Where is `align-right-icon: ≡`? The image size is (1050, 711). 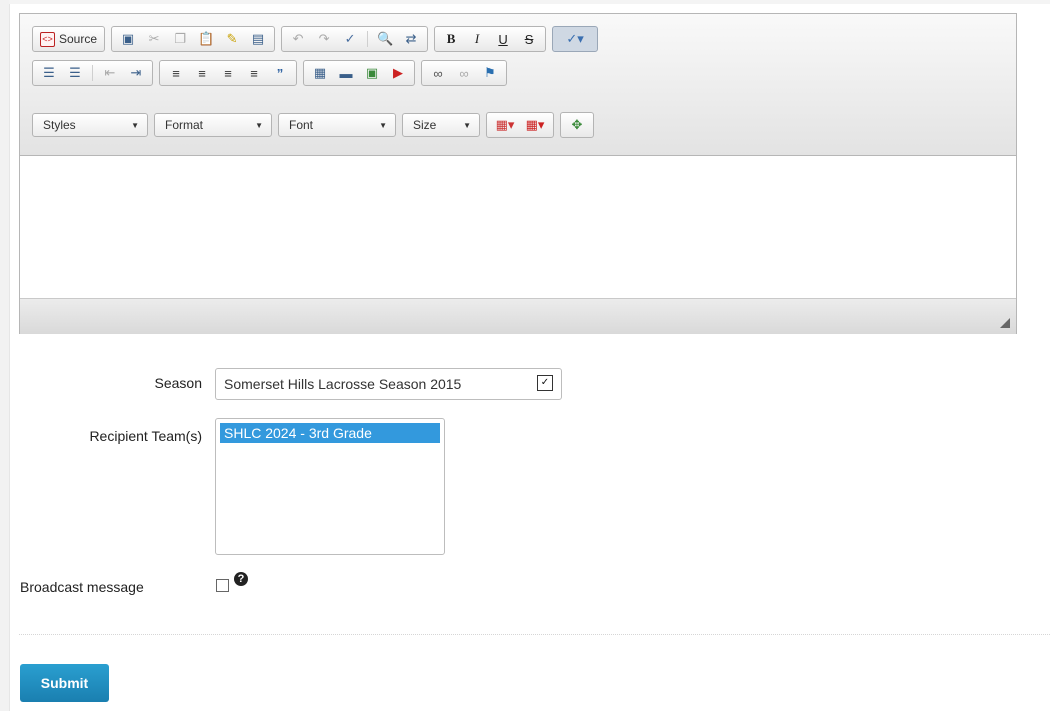
align-right-icon: ≡ is located at coordinates (228, 73).